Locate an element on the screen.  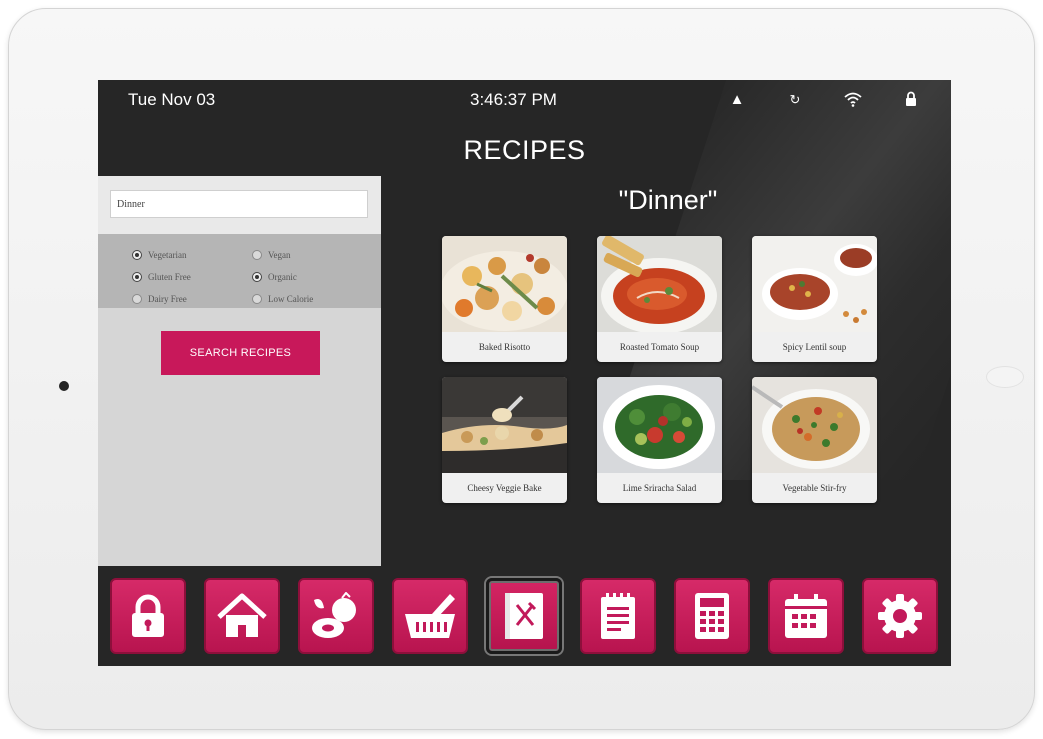
recipe-name: Lime Sriracha Salad is located at coordinates (659, 488).